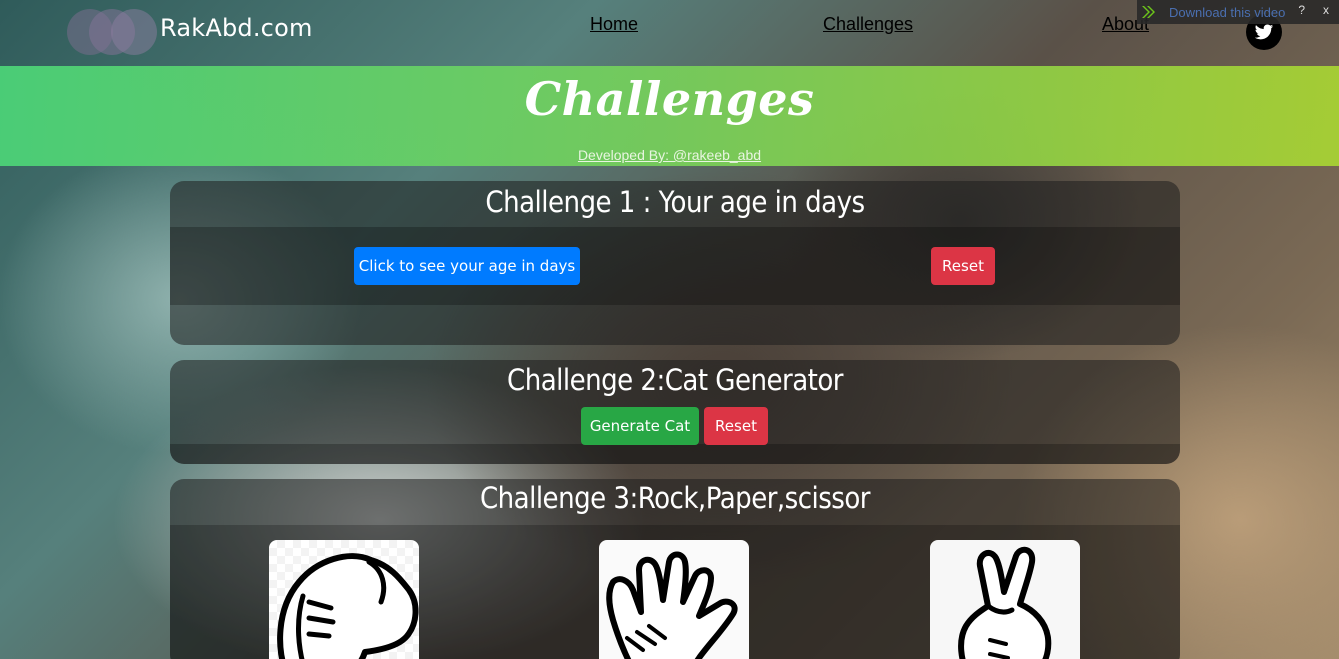  I want to click on page-title: Challenges, so click(669, 99).